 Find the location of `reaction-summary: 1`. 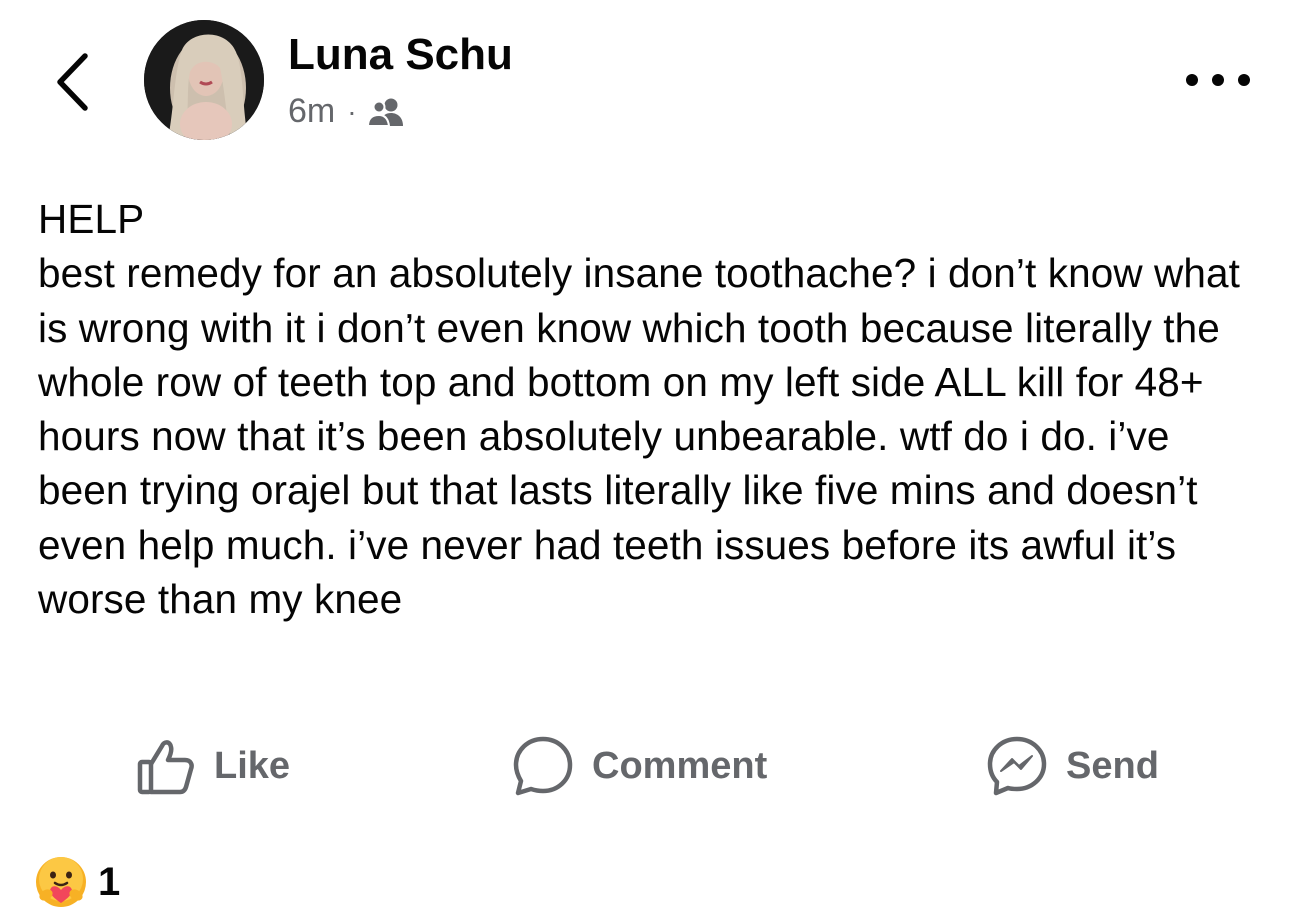

reaction-summary: 1 is located at coordinates (77, 882).